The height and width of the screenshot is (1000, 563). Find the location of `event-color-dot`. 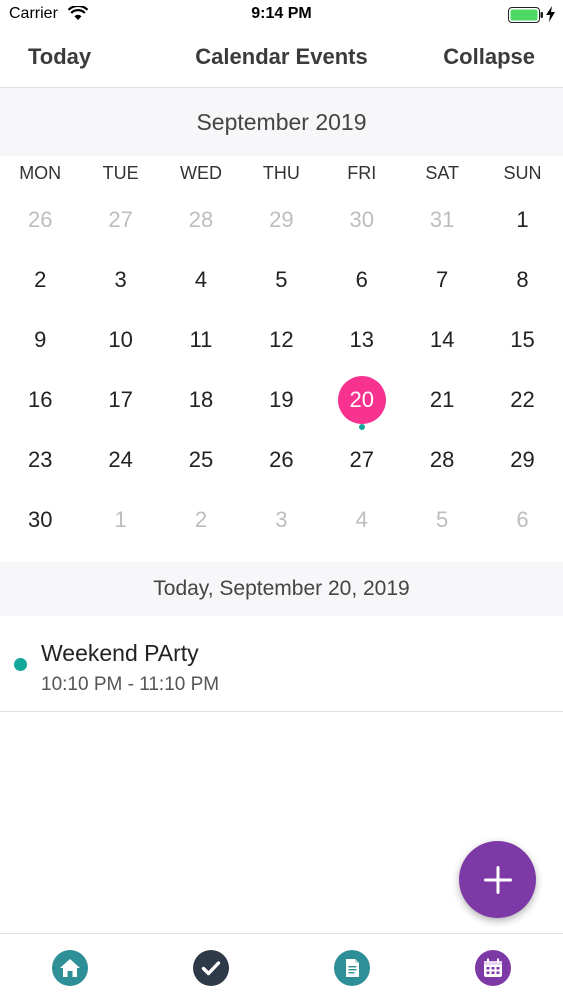

event-color-dot is located at coordinates (20, 664).